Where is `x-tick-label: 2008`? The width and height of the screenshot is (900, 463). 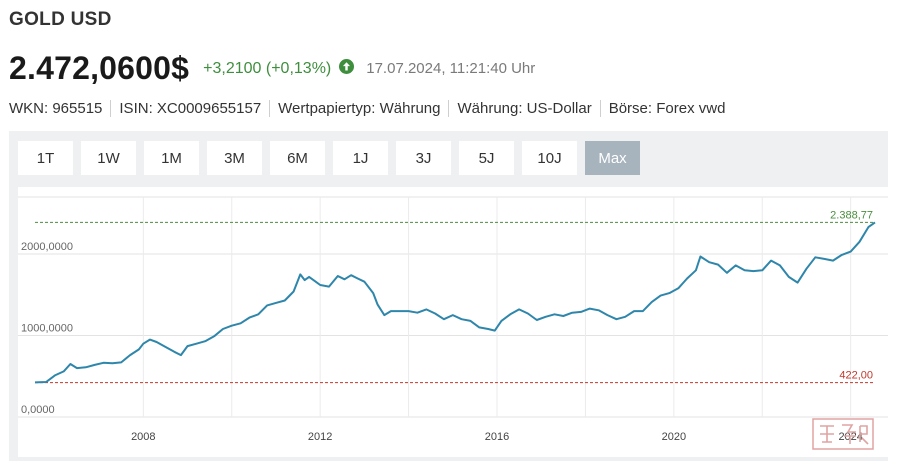
x-tick-label: 2008 is located at coordinates (143, 437).